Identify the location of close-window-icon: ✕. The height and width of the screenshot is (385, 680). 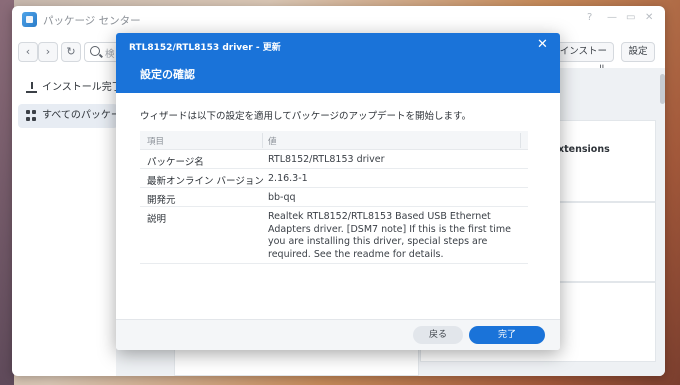
(649, 17).